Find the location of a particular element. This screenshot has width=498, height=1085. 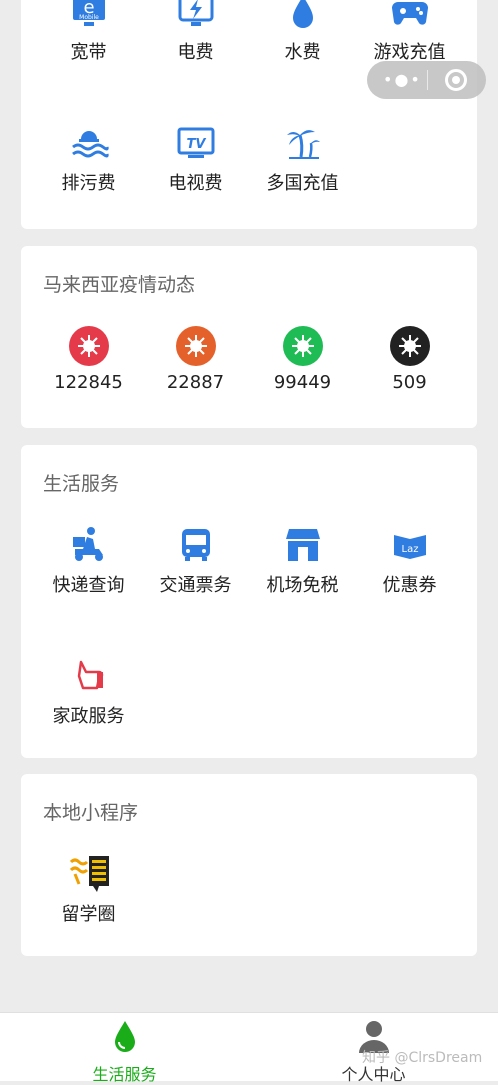

service-housekeeping: 家政服务 is located at coordinates (88, 692).